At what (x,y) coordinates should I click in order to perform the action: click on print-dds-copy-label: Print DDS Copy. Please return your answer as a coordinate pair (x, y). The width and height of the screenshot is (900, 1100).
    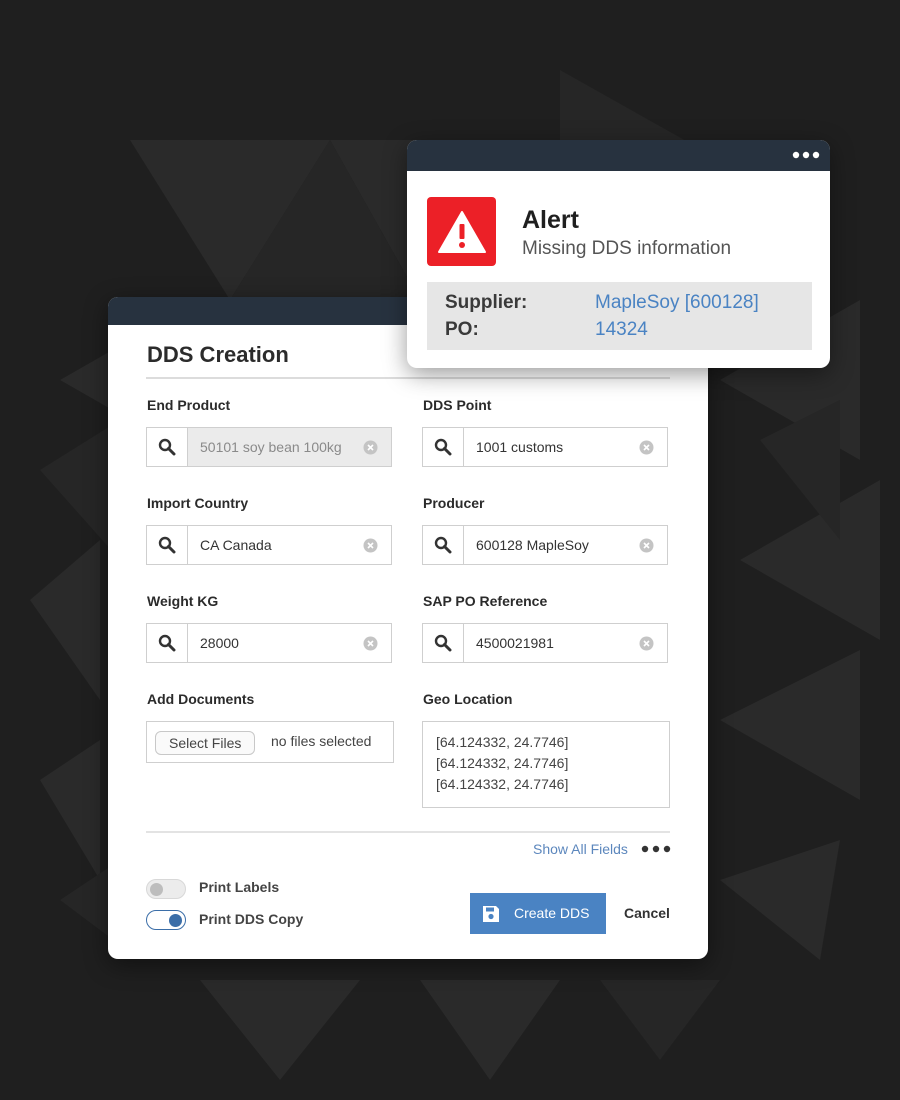
    Looking at the image, I should click on (251, 919).